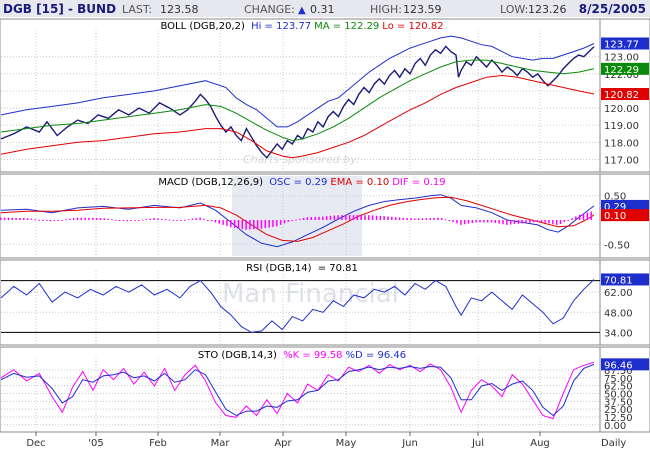 The width and height of the screenshot is (650, 450). Describe the element at coordinates (618, 313) in the screenshot. I see `rsi-ytick-label: 48.00` at that location.